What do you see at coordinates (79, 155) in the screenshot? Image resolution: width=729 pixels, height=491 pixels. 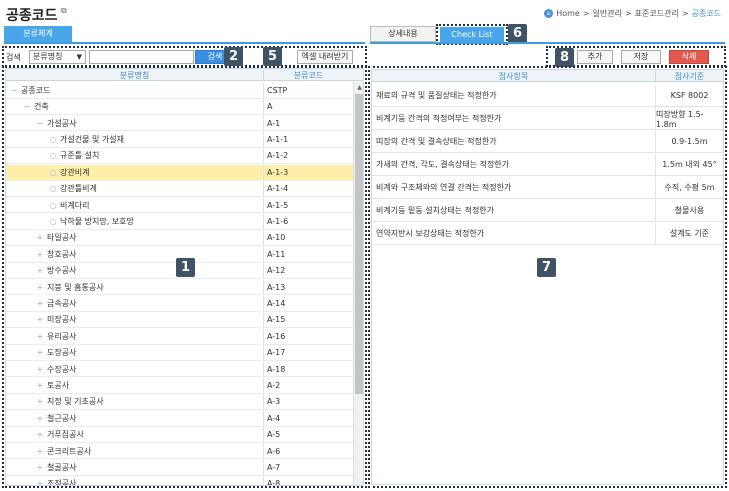 I see `tree-node-label: 규준틀 설치` at bounding box center [79, 155].